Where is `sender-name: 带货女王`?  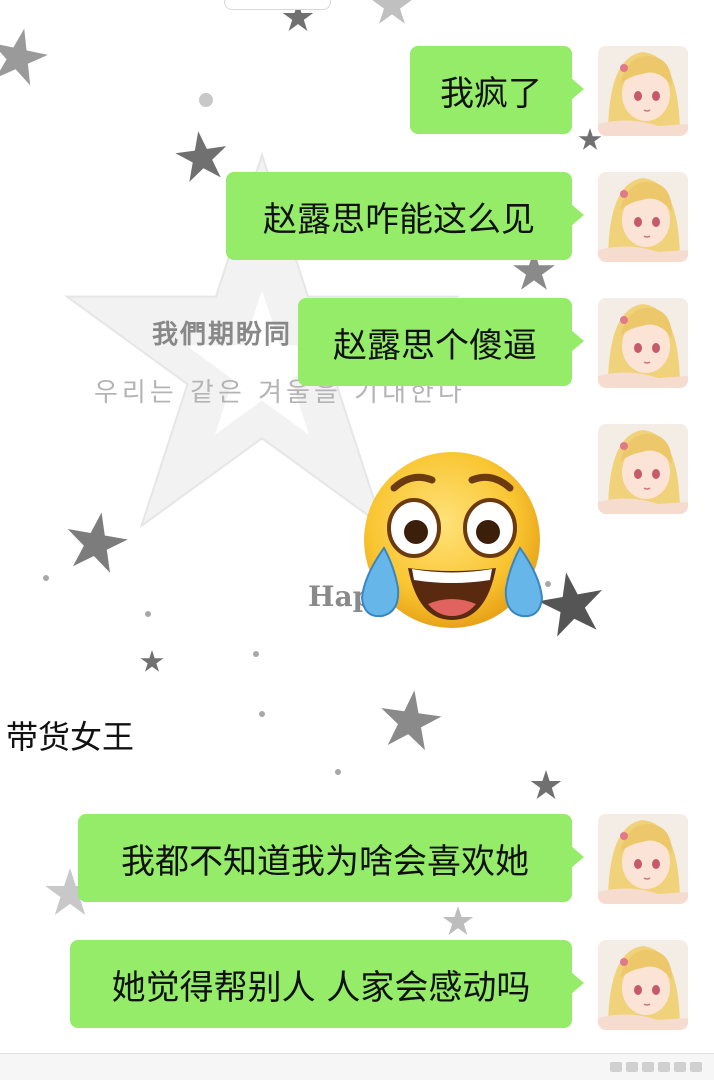 sender-name: 带货女王 is located at coordinates (70, 737).